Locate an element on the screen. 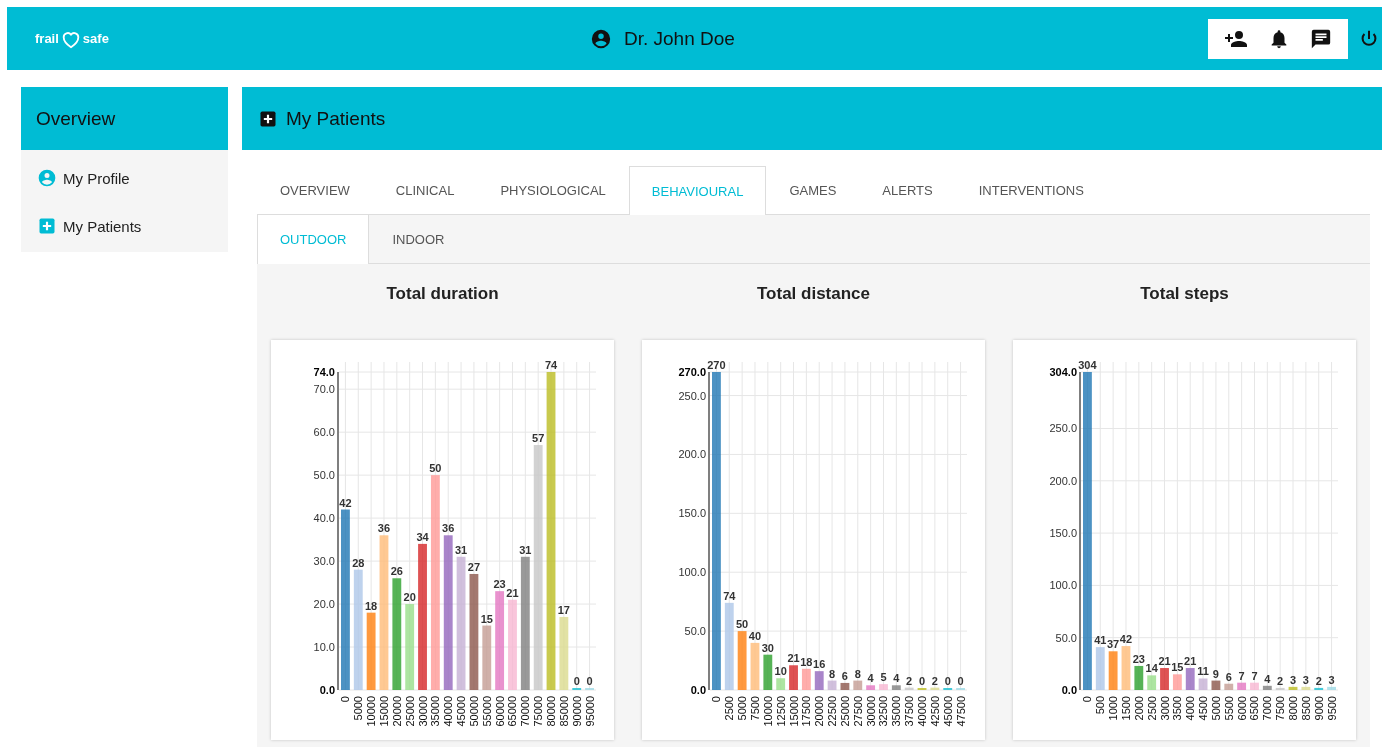 The width and height of the screenshot is (1382, 747). axis-tick-label: 9000 is located at coordinates (1318, 708).